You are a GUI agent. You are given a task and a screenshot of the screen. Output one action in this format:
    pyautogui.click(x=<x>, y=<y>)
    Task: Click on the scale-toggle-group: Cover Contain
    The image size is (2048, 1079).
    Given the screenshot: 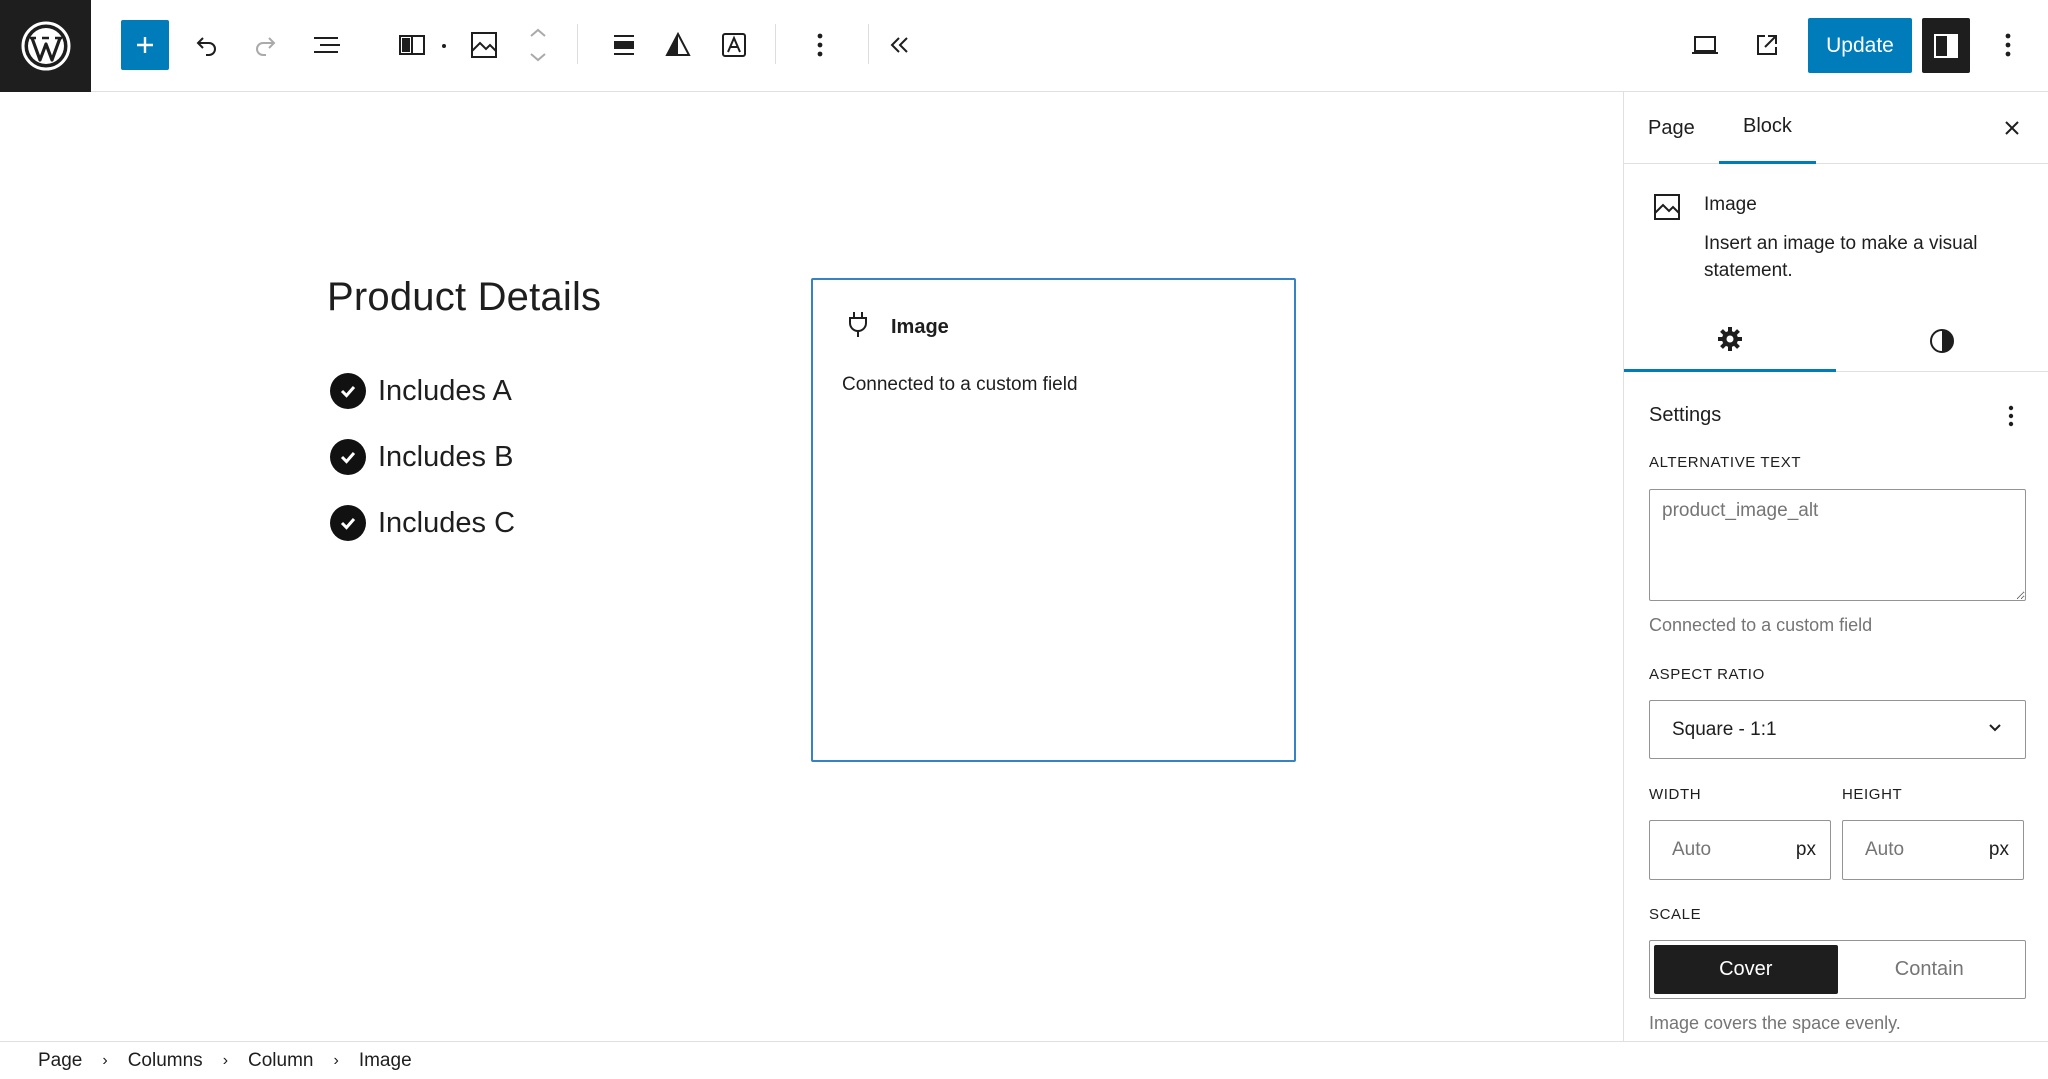 What is the action you would take?
    pyautogui.click(x=1837, y=969)
    